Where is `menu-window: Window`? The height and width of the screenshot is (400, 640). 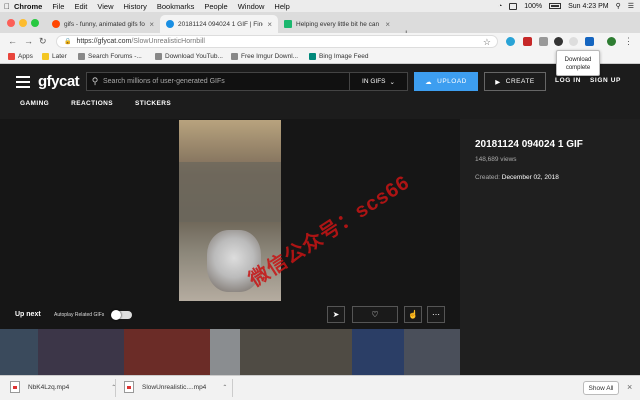 menu-window: Window is located at coordinates (251, 6).